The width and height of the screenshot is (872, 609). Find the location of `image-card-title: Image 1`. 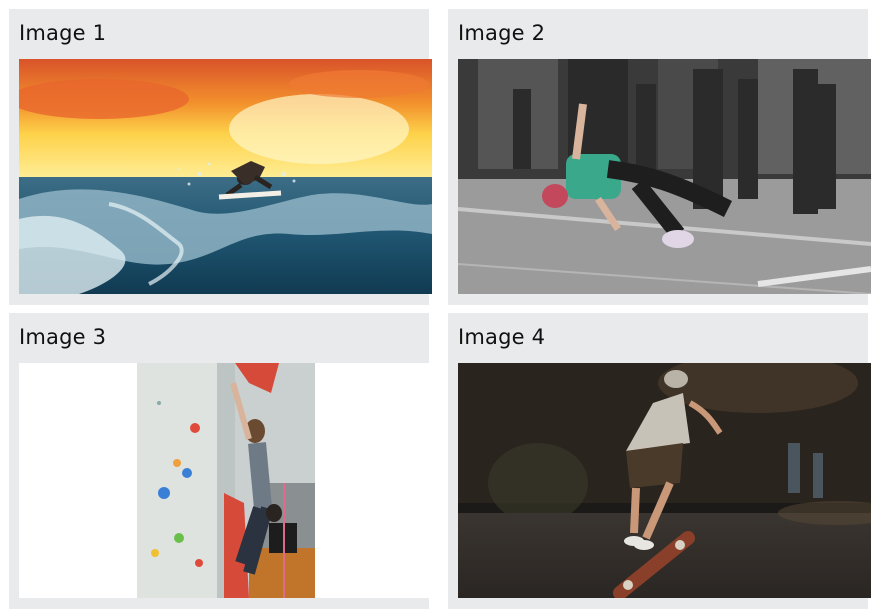

image-card-title: Image 1 is located at coordinates (63, 33).